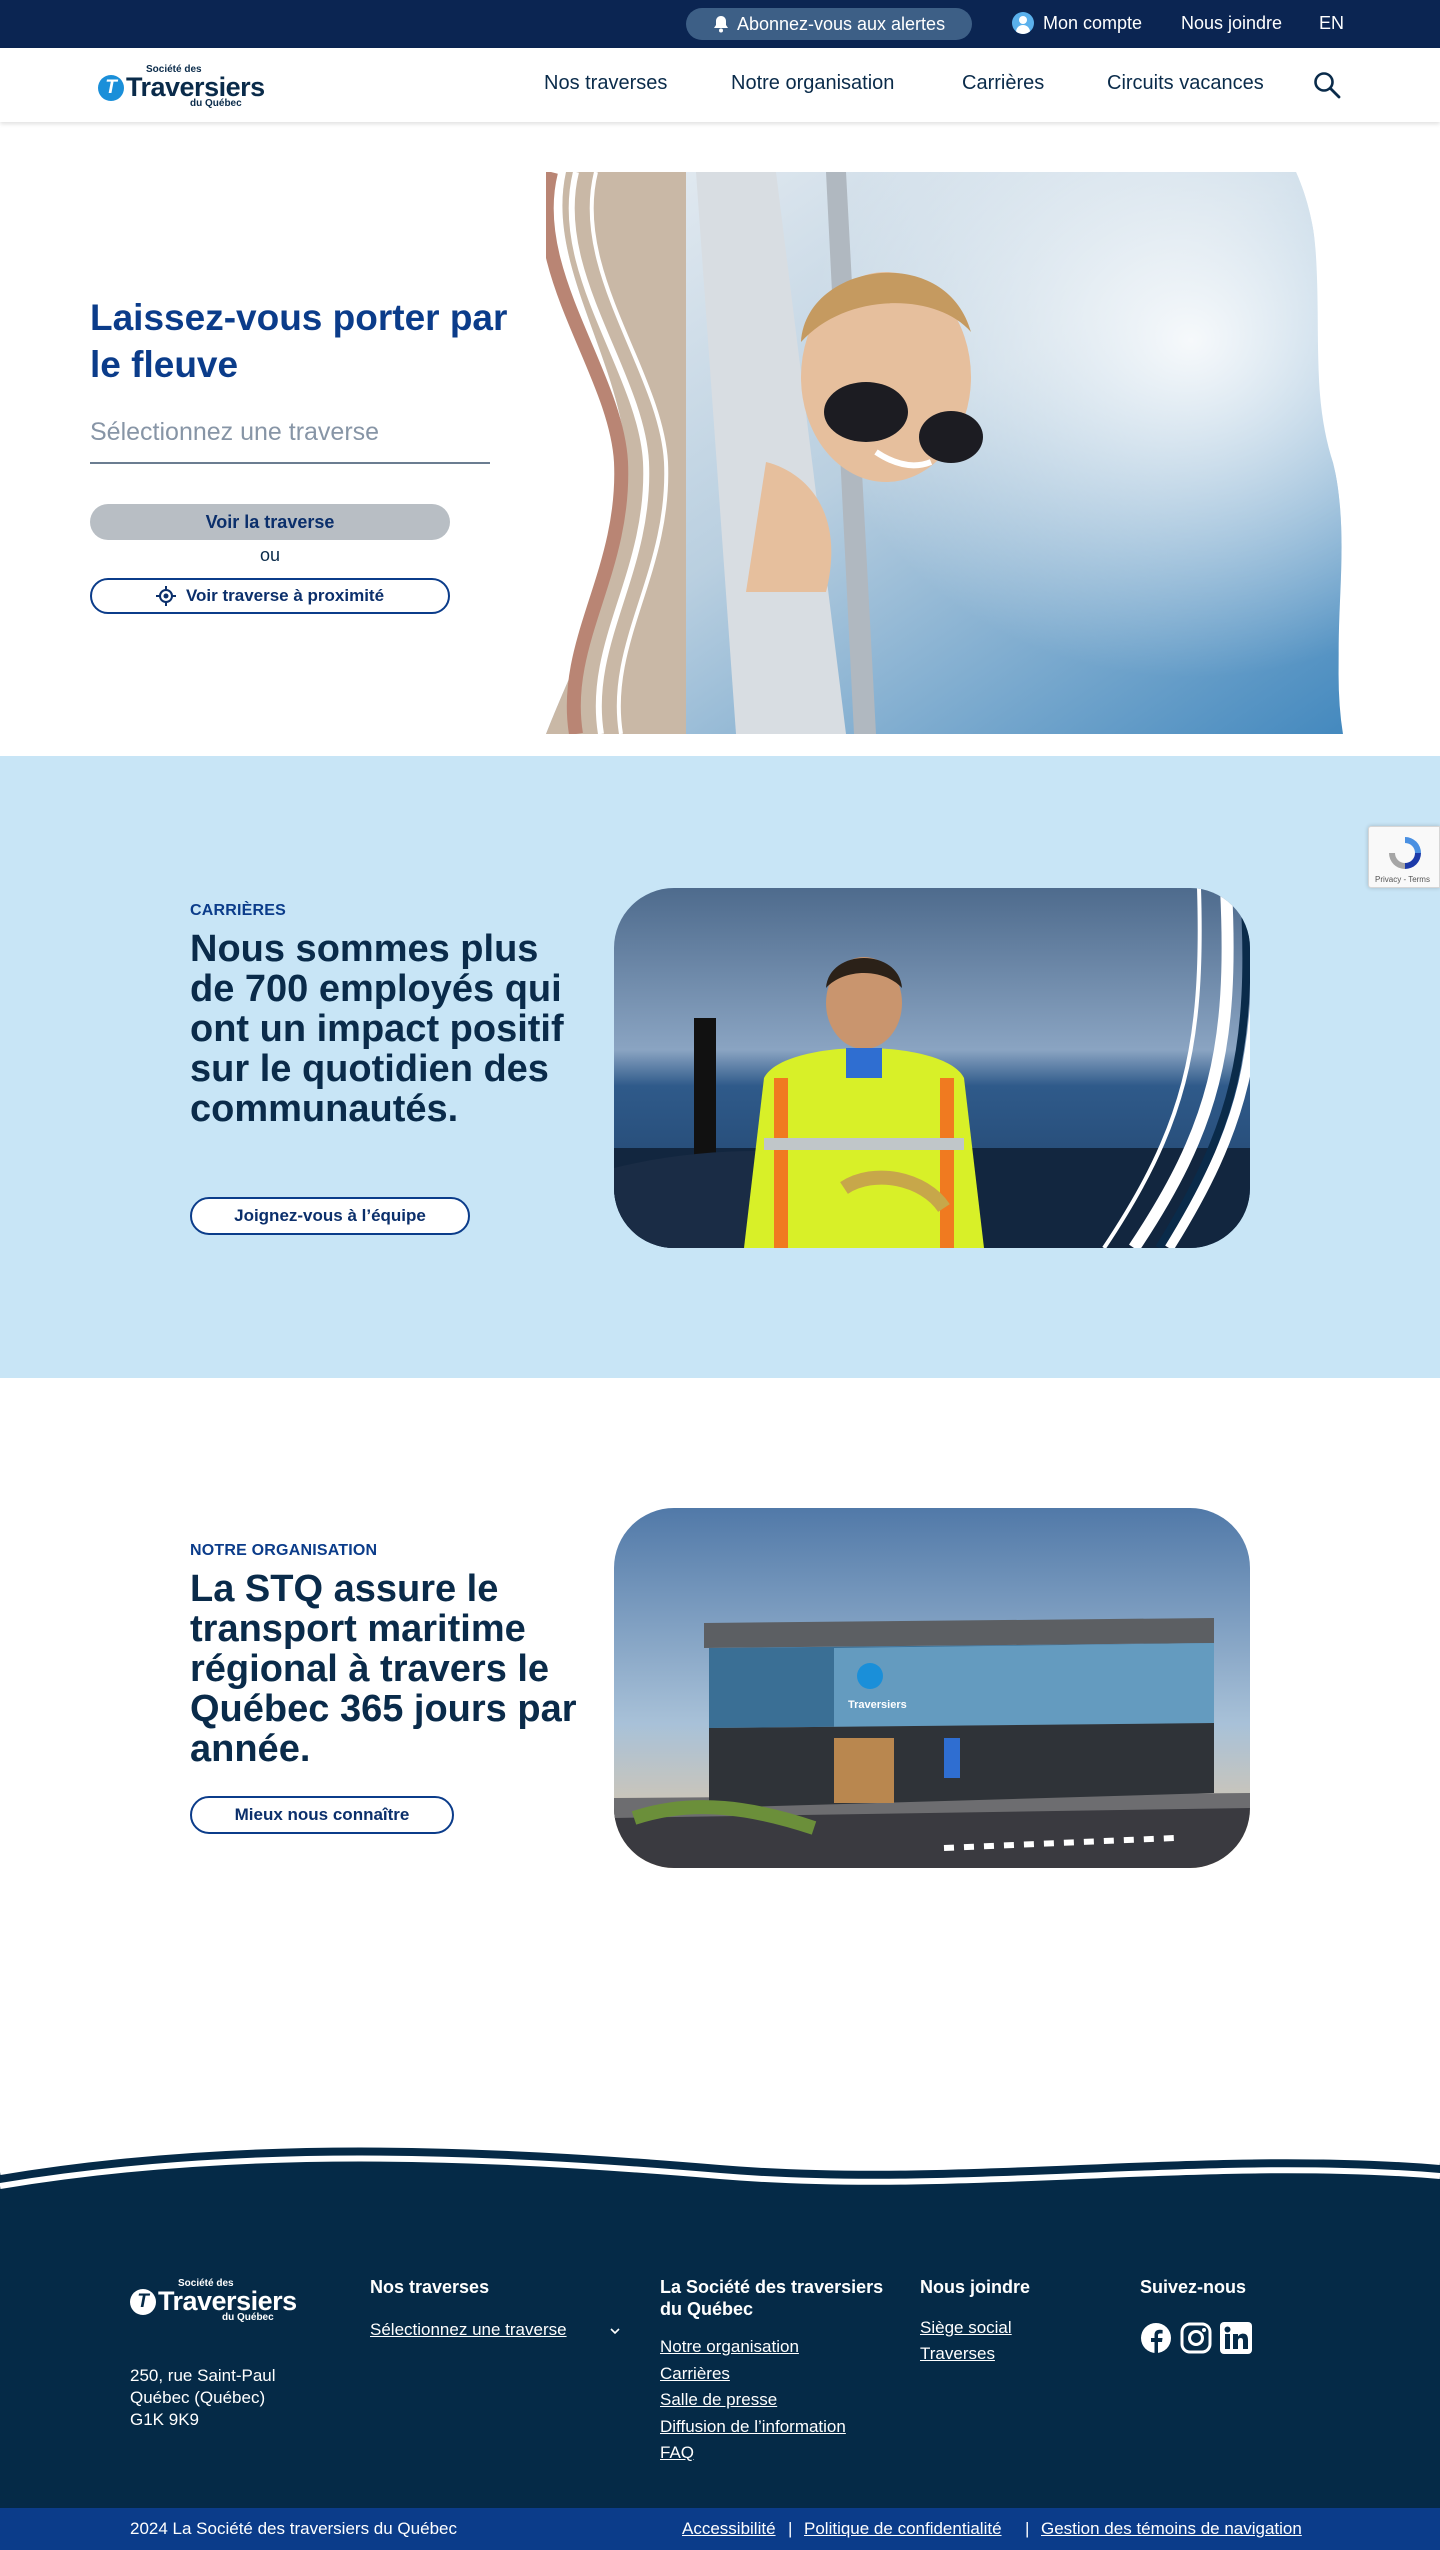 The width and height of the screenshot is (1440, 2550). I want to click on recaptcha-icon, so click(1405, 853).